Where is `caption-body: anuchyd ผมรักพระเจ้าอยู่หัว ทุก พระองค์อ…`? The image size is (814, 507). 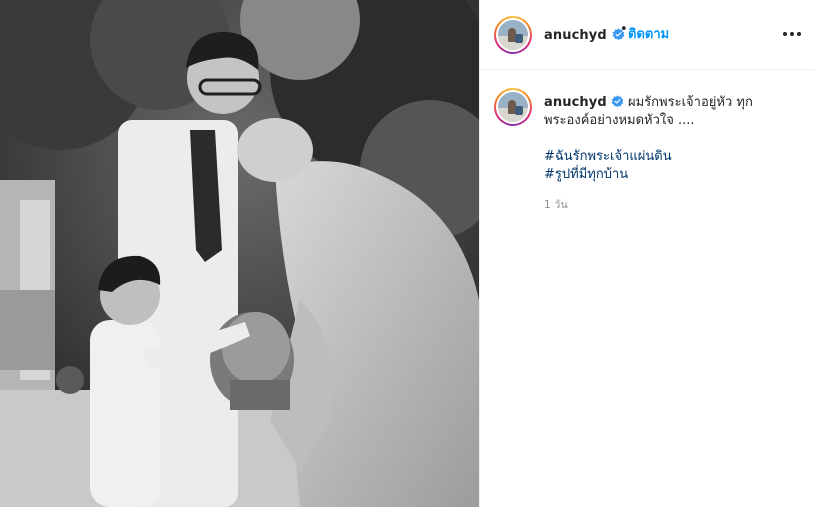 caption-body: anuchyd ผมรักพระเจ้าอยู่หัว ทุก พระองค์อ… is located at coordinates (669, 154).